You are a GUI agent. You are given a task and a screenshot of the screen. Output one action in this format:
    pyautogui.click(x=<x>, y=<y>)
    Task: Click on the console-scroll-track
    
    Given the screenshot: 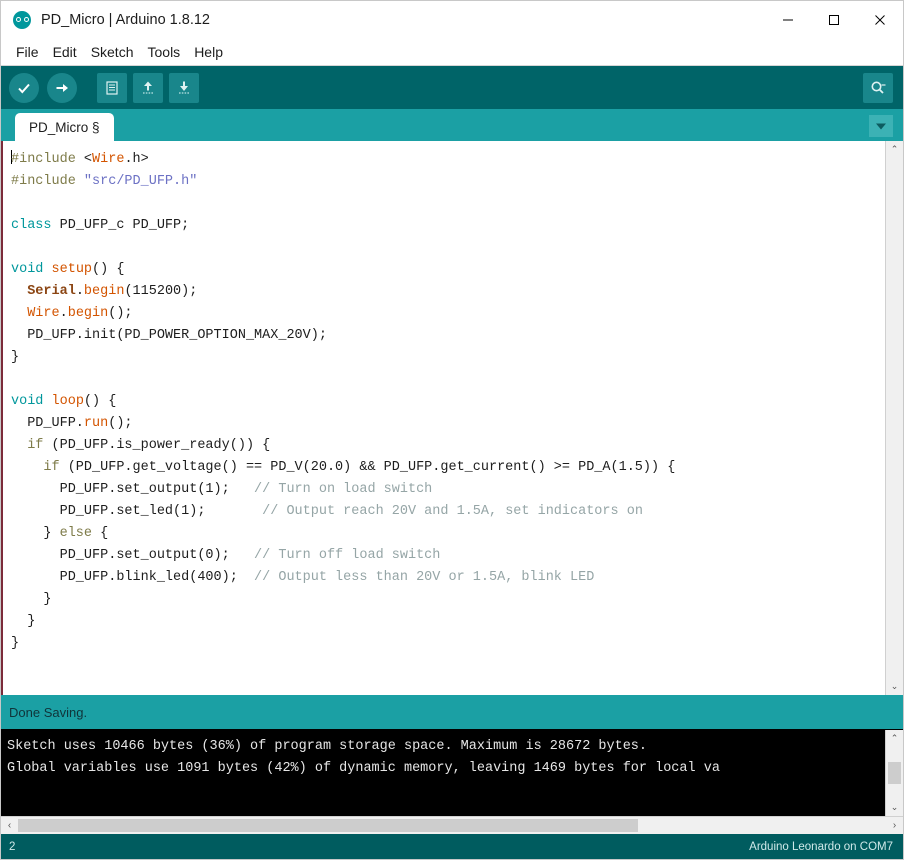 What is the action you would take?
    pyautogui.click(x=894, y=773)
    